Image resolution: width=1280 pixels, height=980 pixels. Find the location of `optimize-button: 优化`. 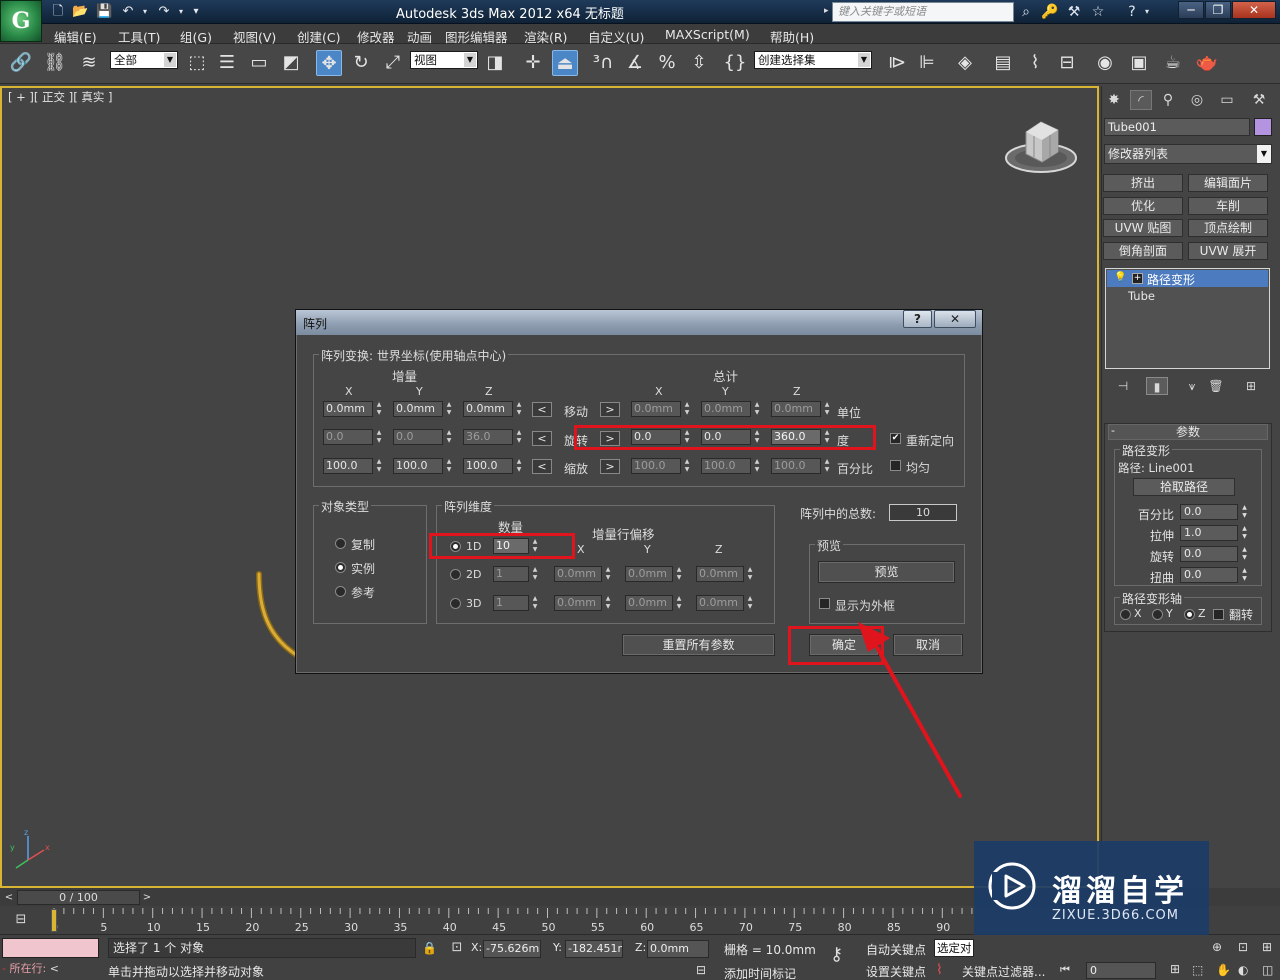

optimize-button: 优化 is located at coordinates (1143, 206).